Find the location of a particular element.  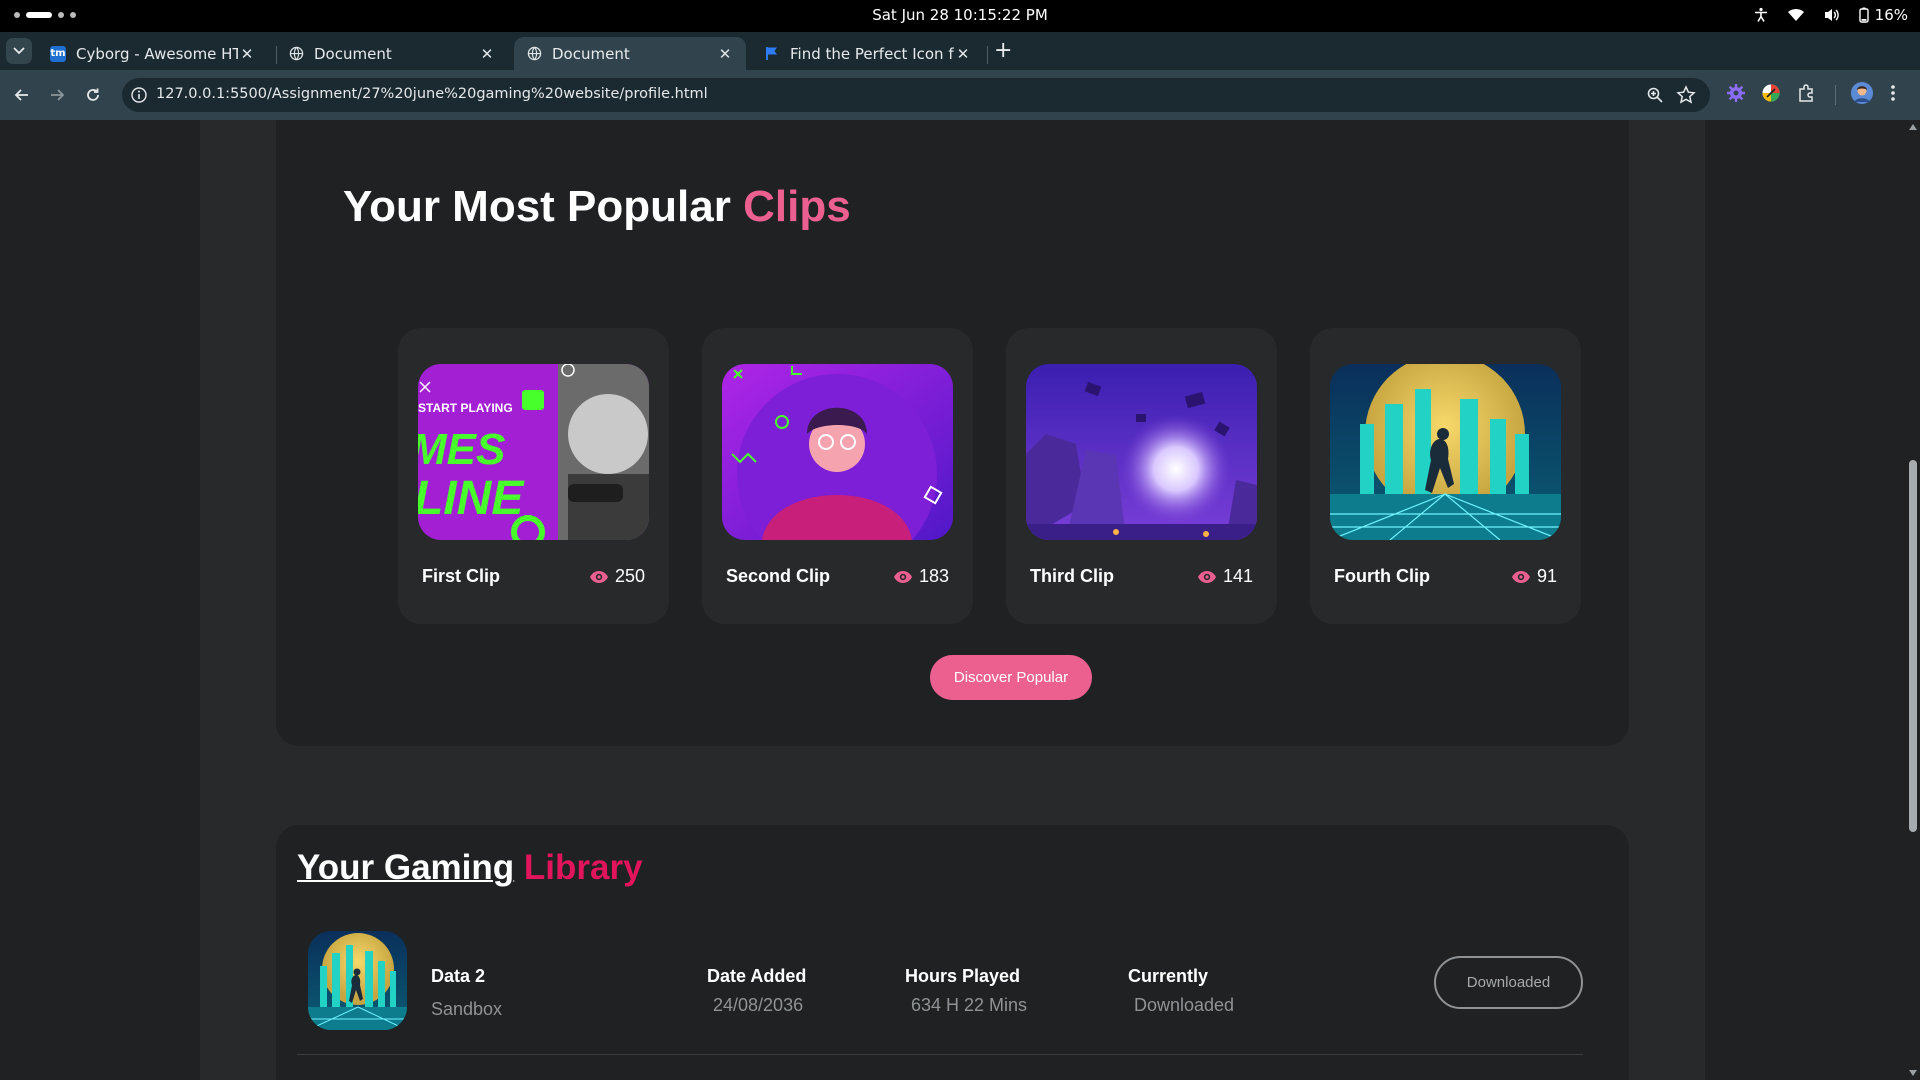

tab-title: Cyborg - Awesome HTML is located at coordinates (157, 53).